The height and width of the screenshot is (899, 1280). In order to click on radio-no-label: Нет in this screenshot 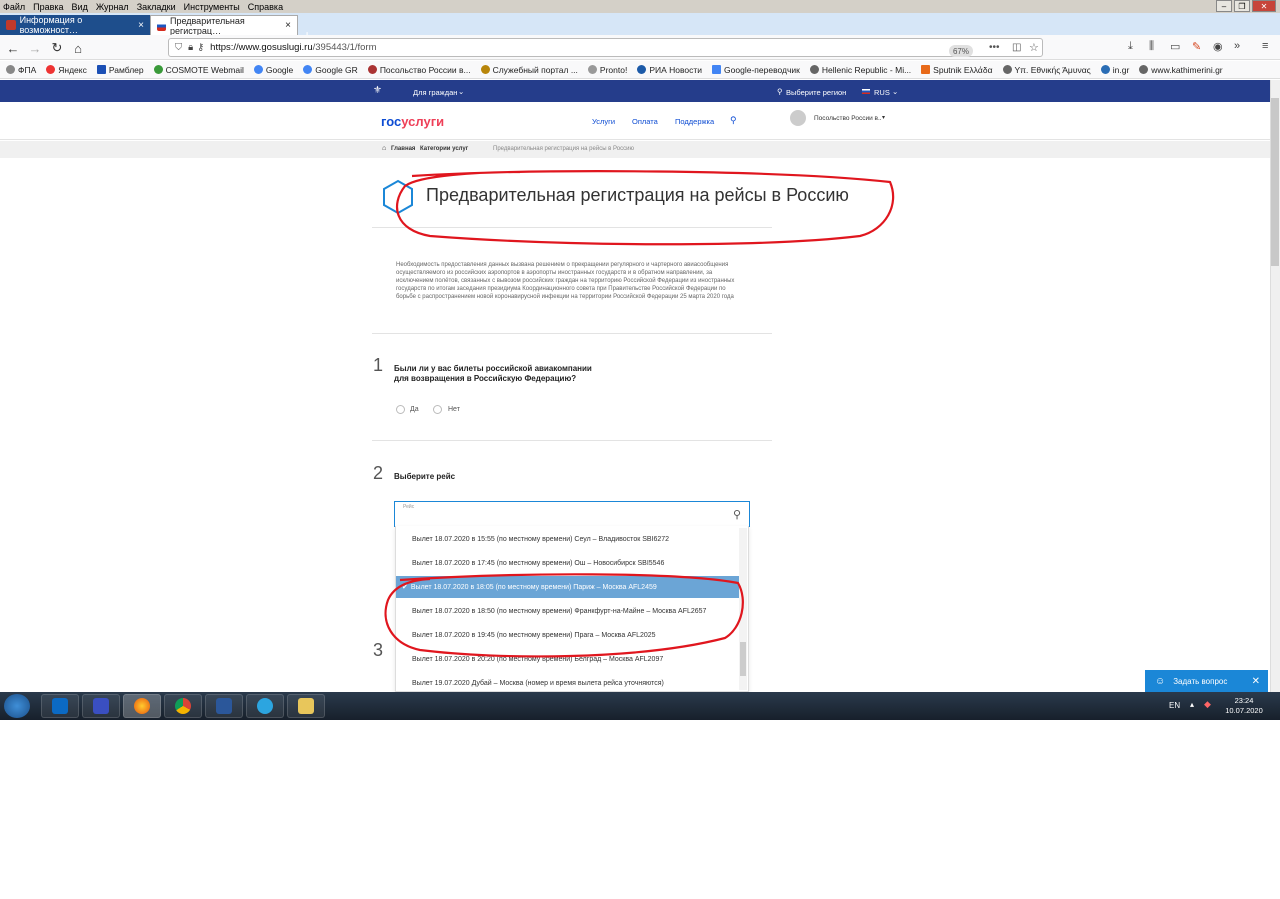, I will do `click(454, 409)`.